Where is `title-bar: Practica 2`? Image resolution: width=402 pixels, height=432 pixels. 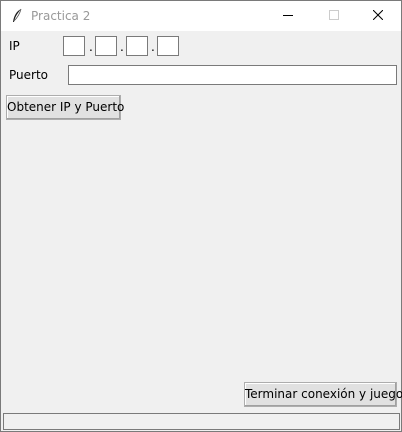
title-bar: Practica 2 is located at coordinates (201, 16).